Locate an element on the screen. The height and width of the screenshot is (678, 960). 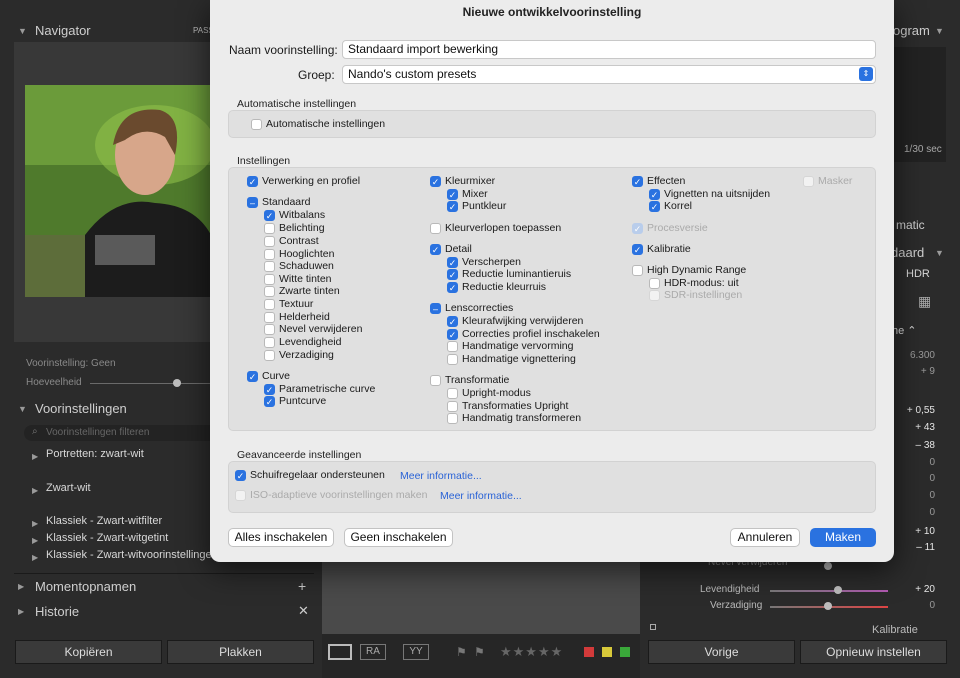
amount-slider-knob is located at coordinates (177, 383).